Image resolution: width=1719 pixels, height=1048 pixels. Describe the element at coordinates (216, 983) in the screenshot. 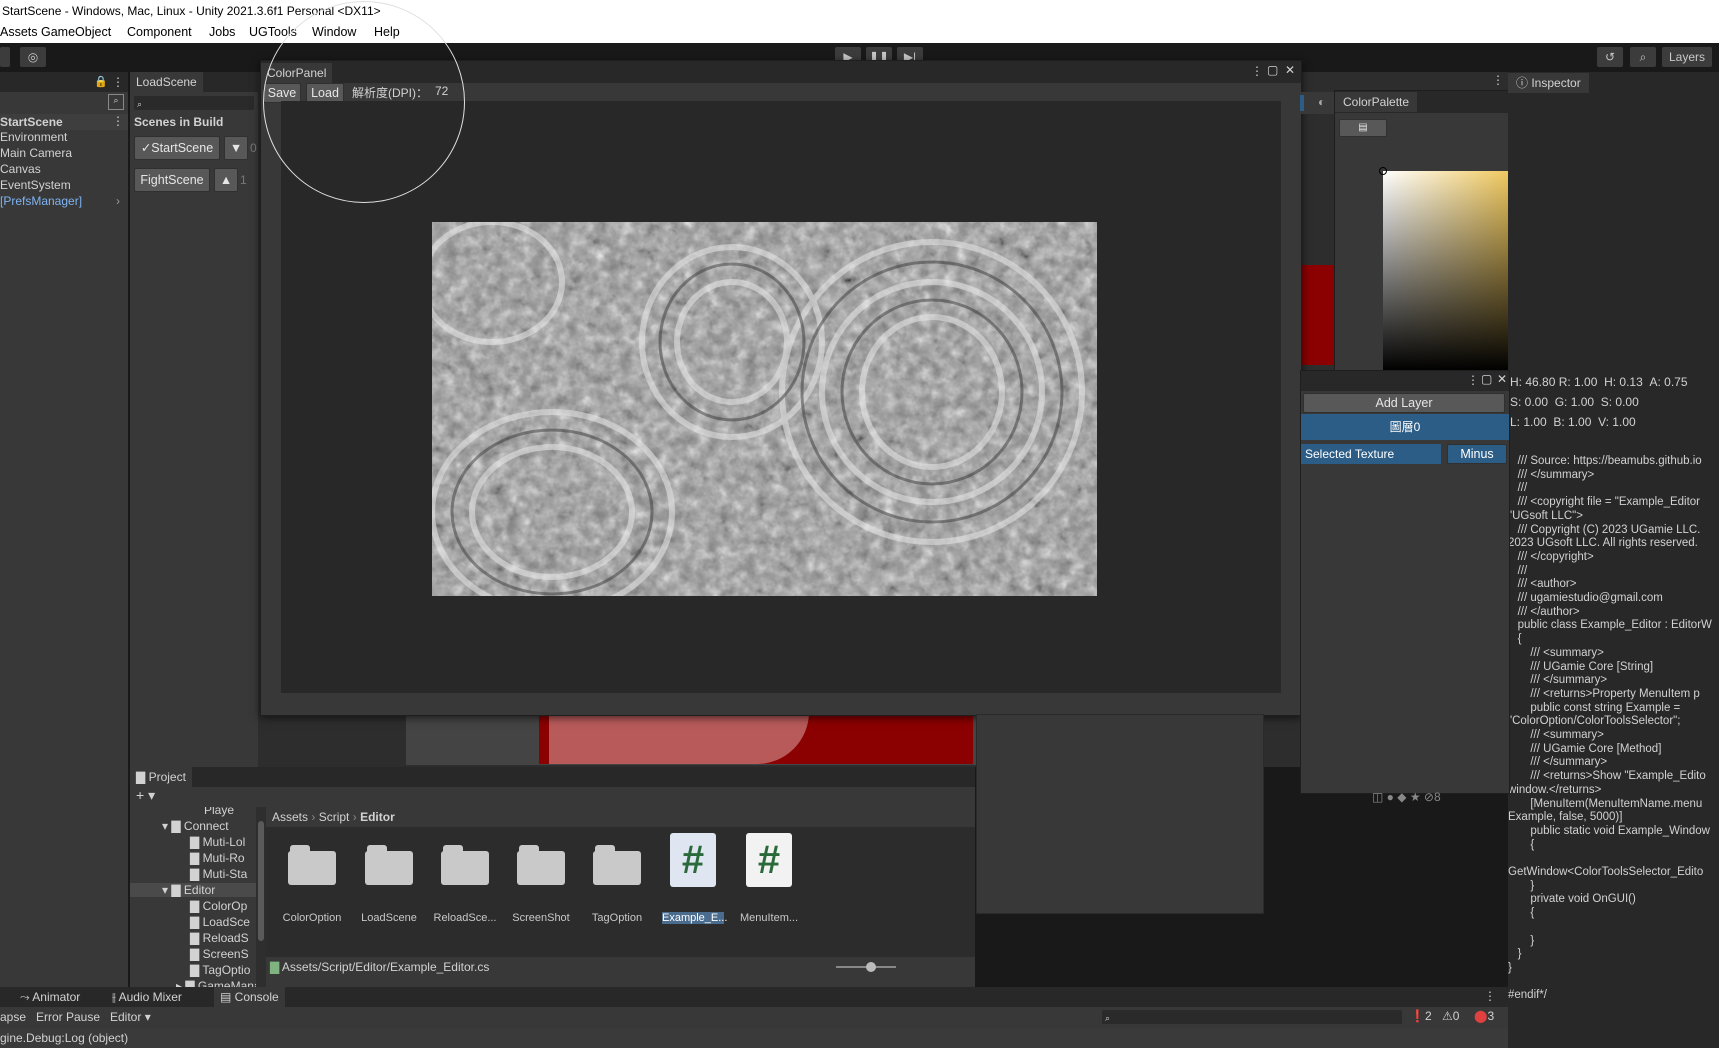

I see `tree-item-gamemana: ▸ ▇ GameMana` at that location.